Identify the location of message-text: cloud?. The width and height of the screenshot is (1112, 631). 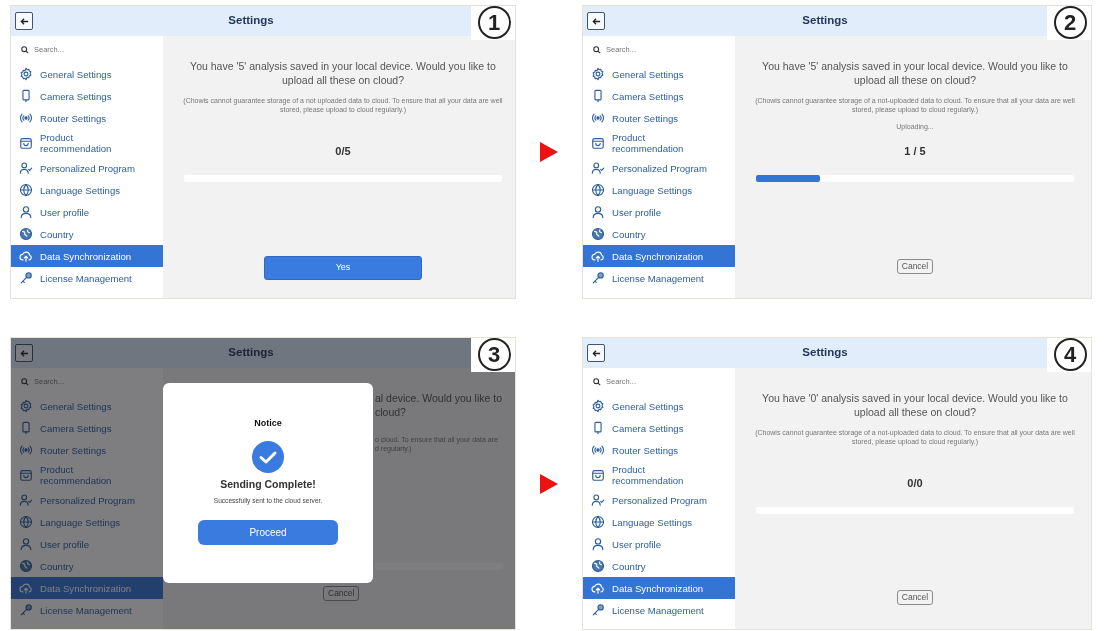
(391, 412).